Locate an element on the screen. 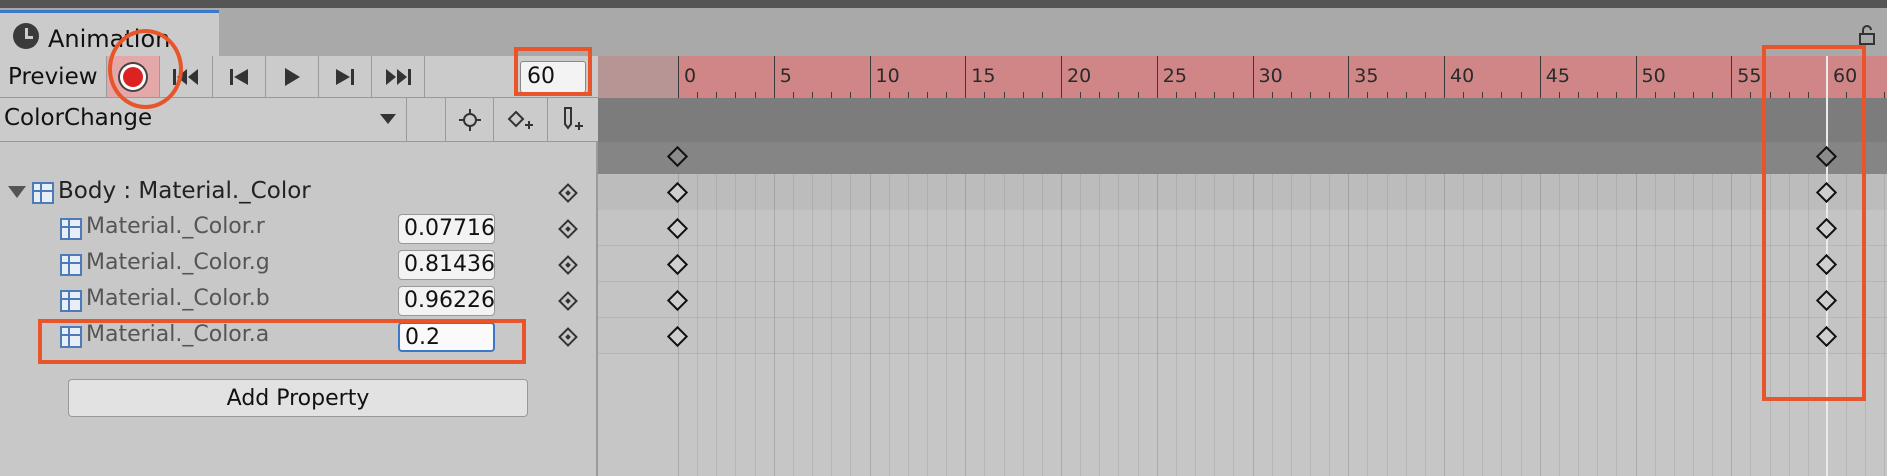  dopesheet-summary-row is located at coordinates (1242, 158).